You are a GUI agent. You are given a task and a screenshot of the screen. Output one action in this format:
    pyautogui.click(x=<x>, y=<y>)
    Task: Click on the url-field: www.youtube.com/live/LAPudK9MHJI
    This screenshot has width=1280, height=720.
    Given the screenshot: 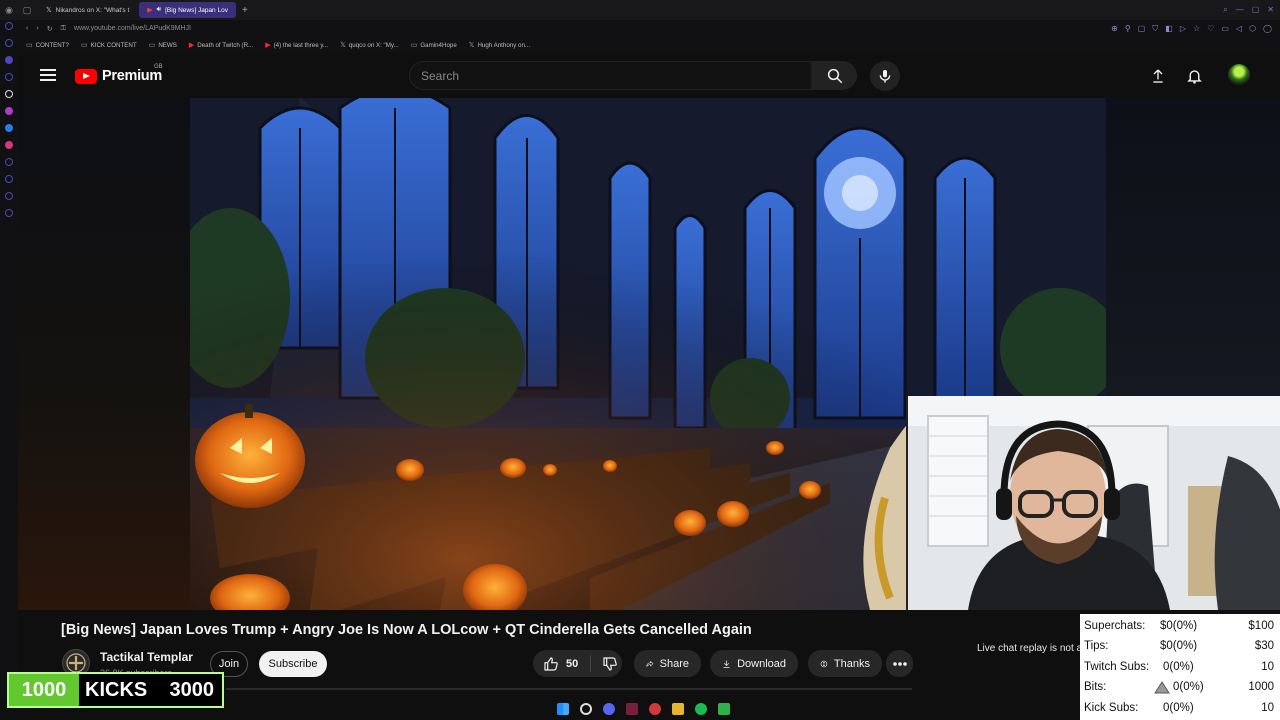 What is the action you would take?
    pyautogui.click(x=132, y=28)
    